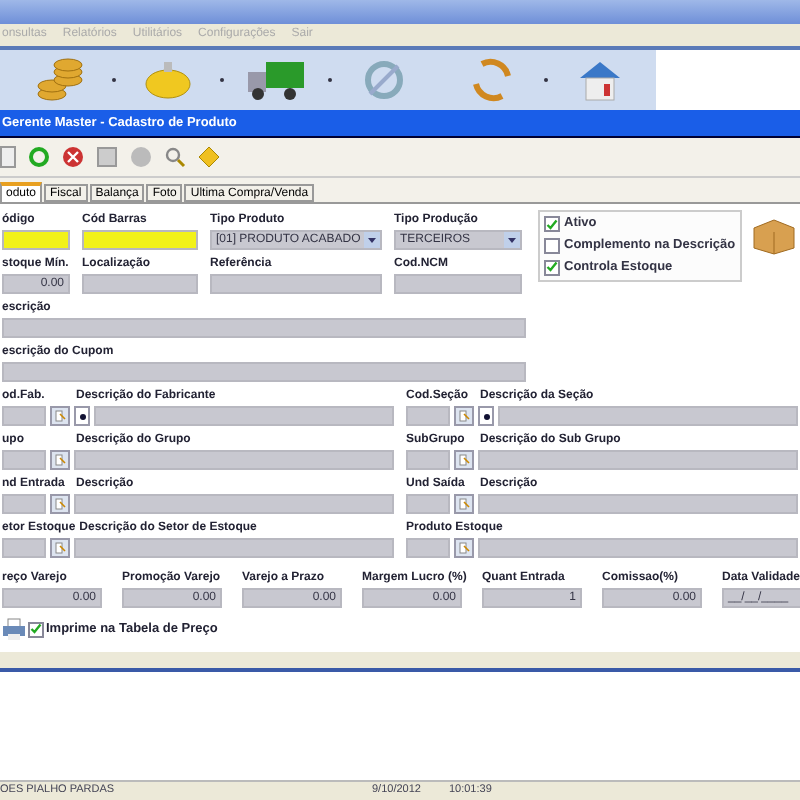 Image resolution: width=800 pixels, height=800 pixels. I want to click on refresh-icon, so click(39, 157).